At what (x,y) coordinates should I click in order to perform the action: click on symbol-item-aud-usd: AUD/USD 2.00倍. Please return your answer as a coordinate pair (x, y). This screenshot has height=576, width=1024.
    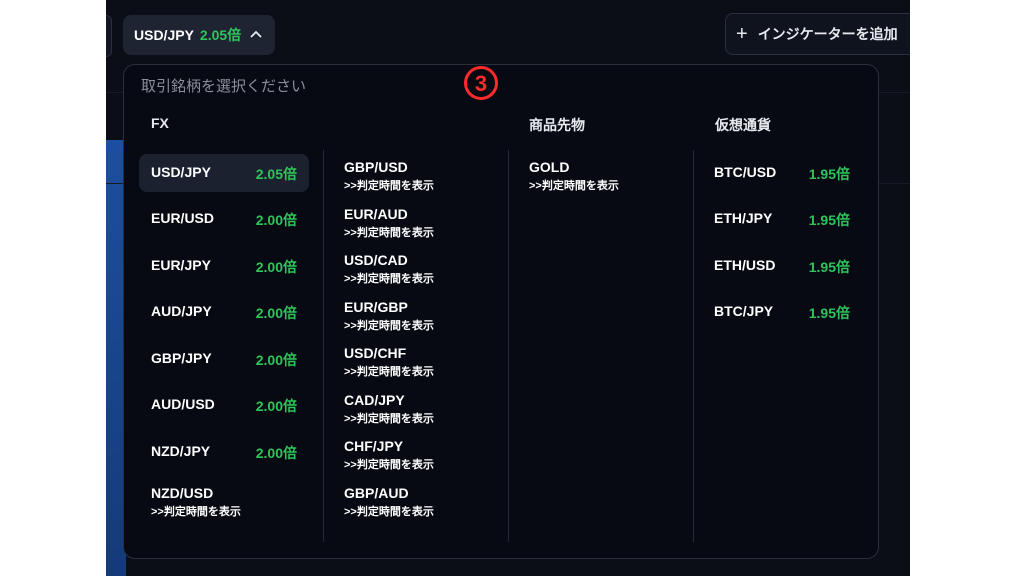
    Looking at the image, I should click on (224, 405).